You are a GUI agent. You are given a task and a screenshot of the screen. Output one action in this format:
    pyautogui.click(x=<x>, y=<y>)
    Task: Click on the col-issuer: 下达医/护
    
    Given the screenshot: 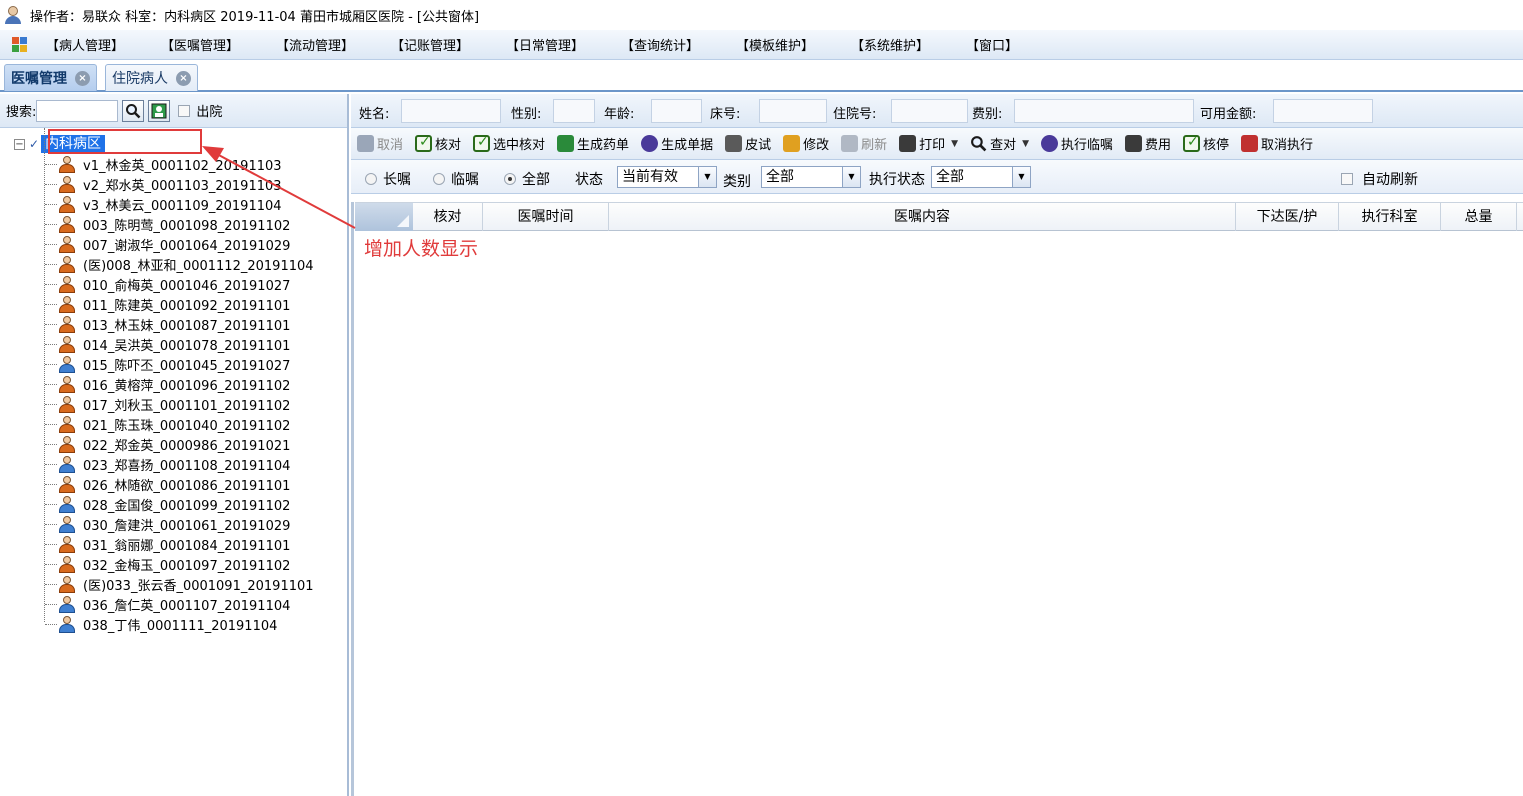 What is the action you would take?
    pyautogui.click(x=1287, y=217)
    